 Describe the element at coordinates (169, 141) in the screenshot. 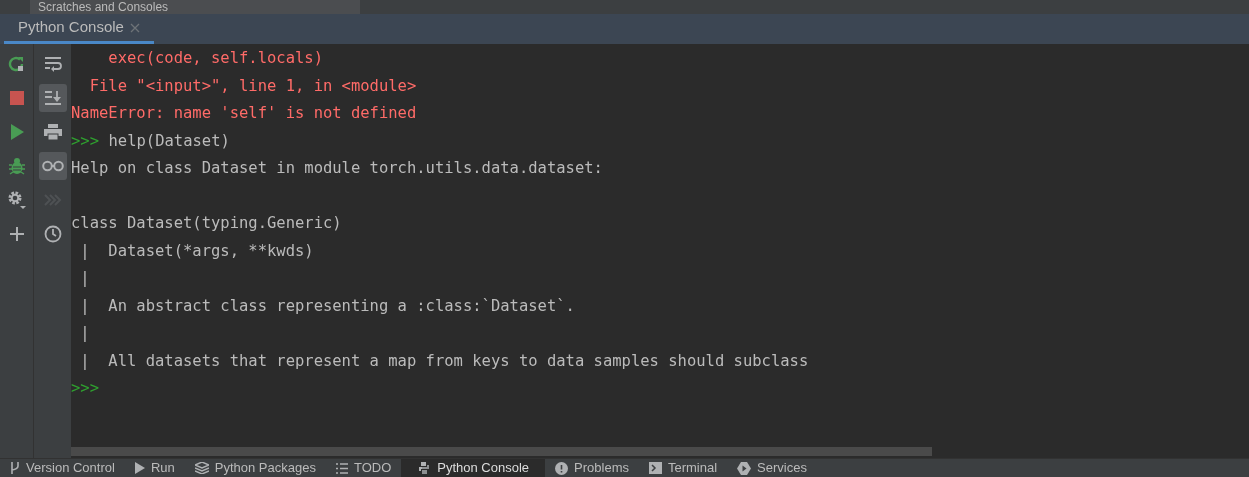

I see `input-text: help(Dataset)` at that location.